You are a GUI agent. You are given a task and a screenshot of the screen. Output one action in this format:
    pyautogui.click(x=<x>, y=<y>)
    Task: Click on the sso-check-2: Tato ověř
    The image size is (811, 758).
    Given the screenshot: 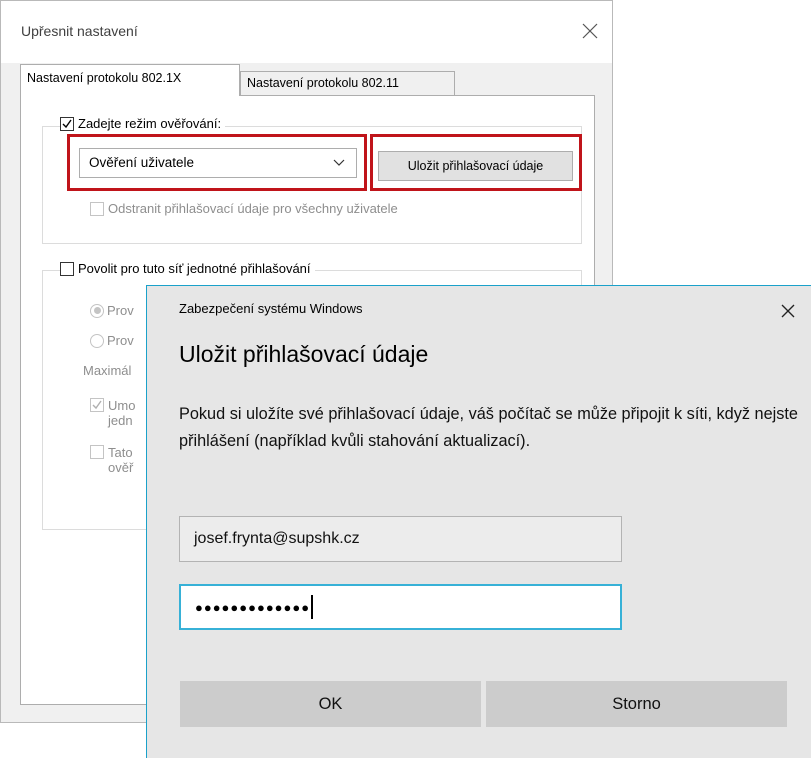 What is the action you would take?
    pyautogui.click(x=111, y=460)
    